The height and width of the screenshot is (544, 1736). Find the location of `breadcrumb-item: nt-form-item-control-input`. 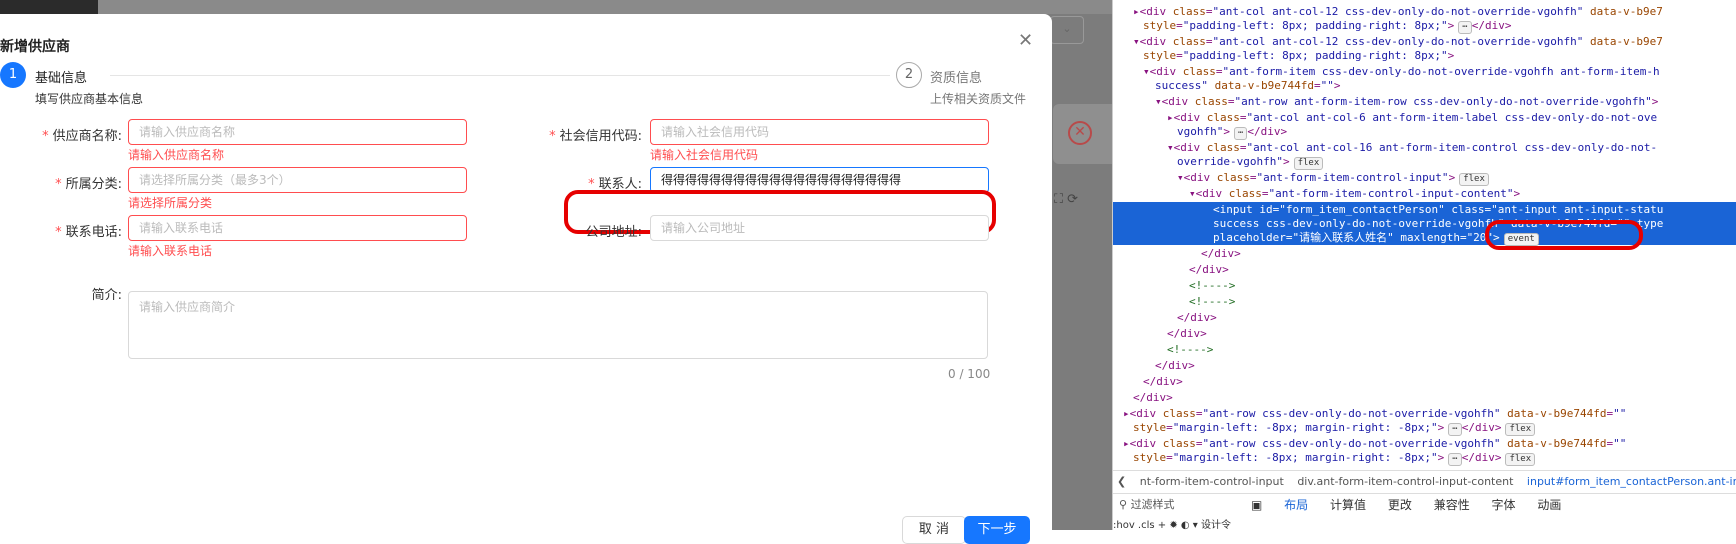

breadcrumb-item: nt-form-item-control-input is located at coordinates (1212, 481).